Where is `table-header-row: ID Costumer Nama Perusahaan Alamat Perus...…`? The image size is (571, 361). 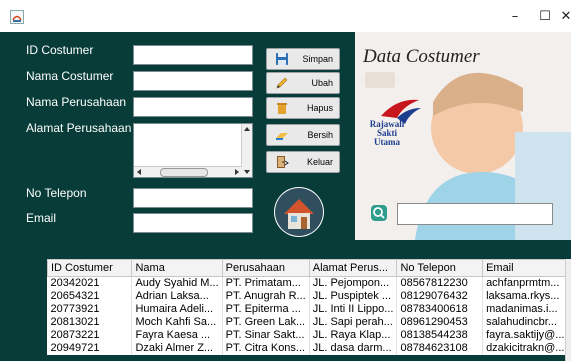 table-header-row: ID Costumer Nama Perusahaan Alamat Perus...… is located at coordinates (308, 268).